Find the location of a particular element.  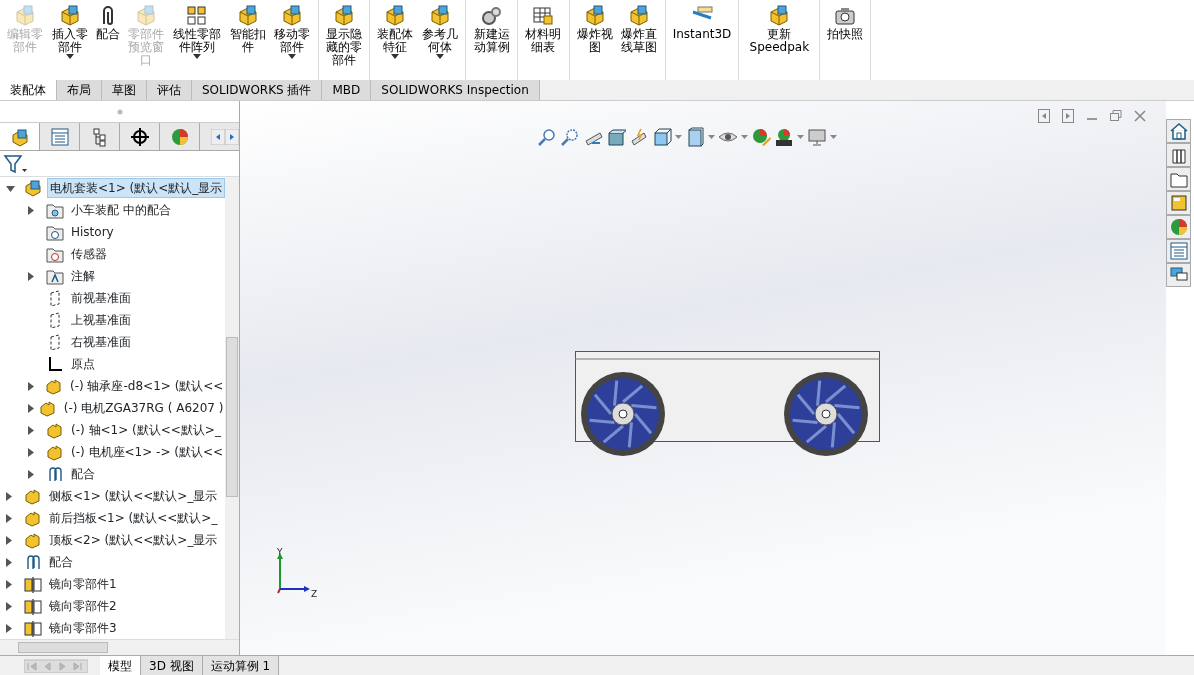

toolbar-button: 参考几何体 is located at coordinates (440, 31).